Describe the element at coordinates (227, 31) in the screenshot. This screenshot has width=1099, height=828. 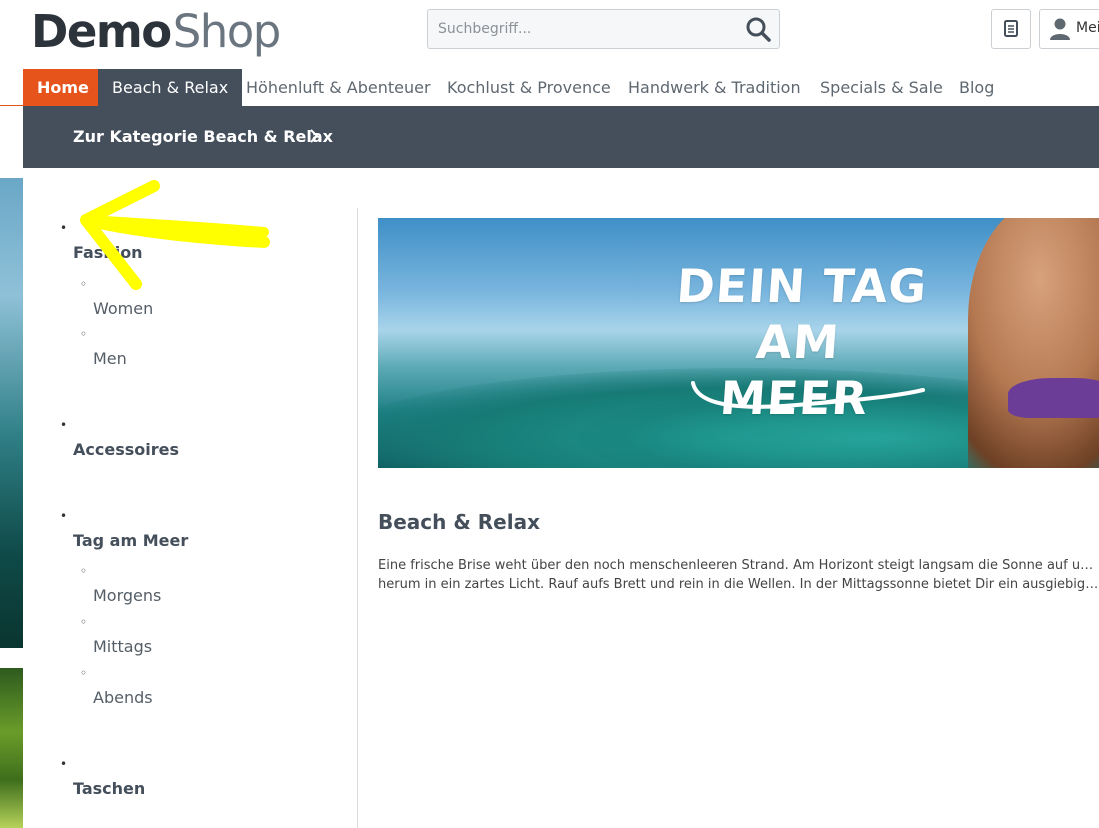
I see `logo-shop-text: Shop` at that location.